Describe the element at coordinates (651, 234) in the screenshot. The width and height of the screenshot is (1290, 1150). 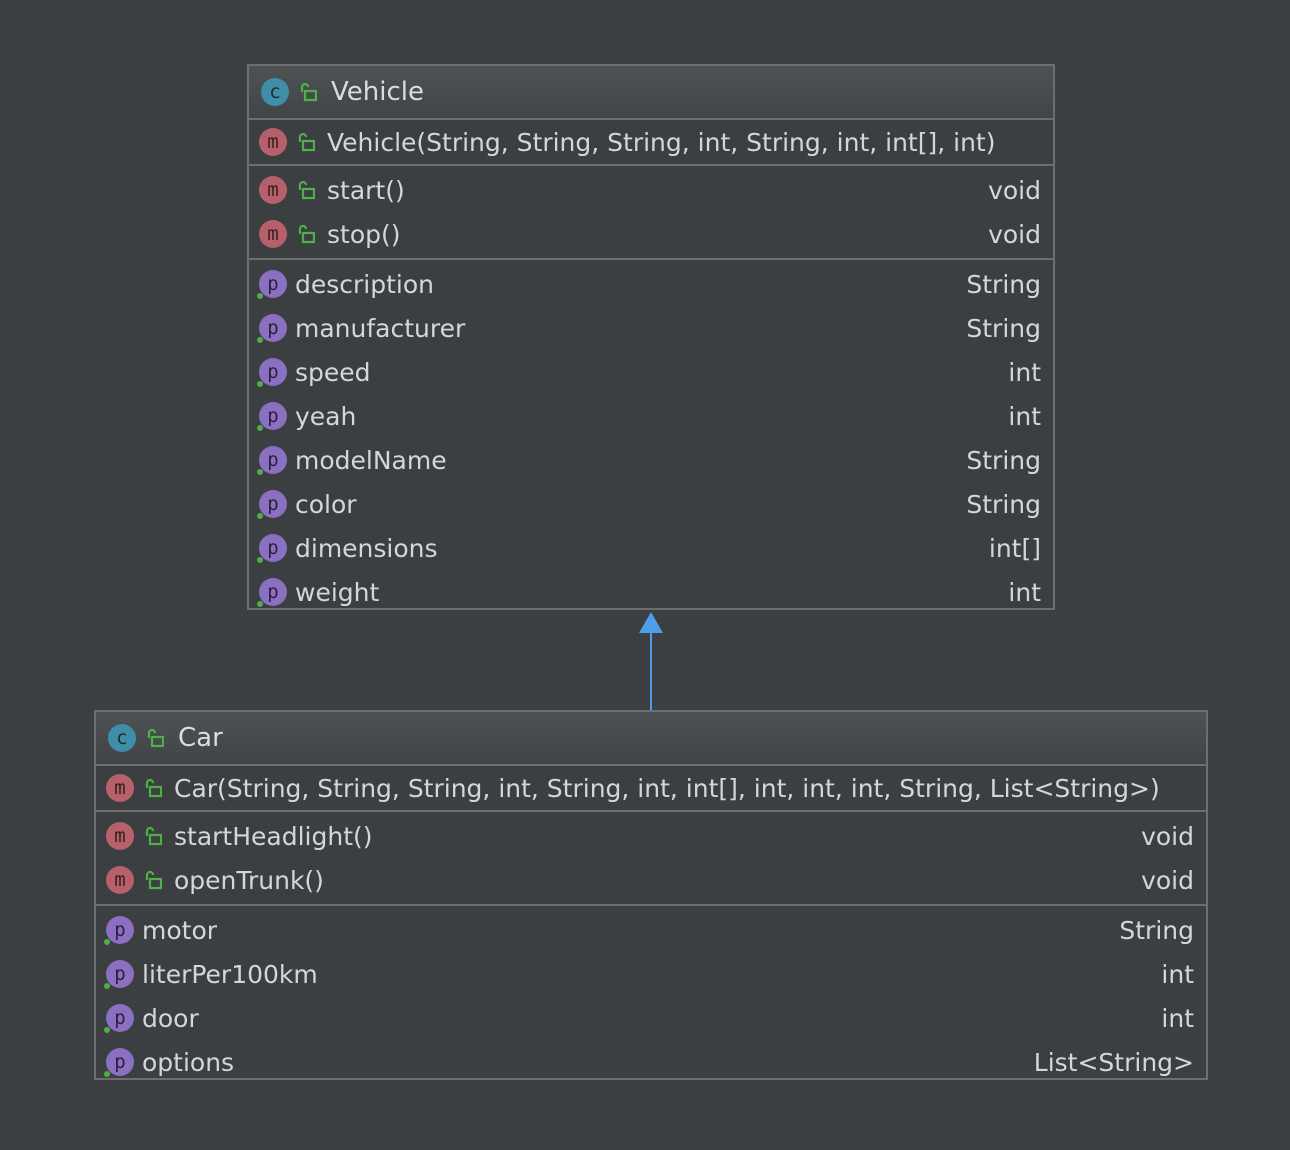
I see `method-row: m stop() void` at that location.